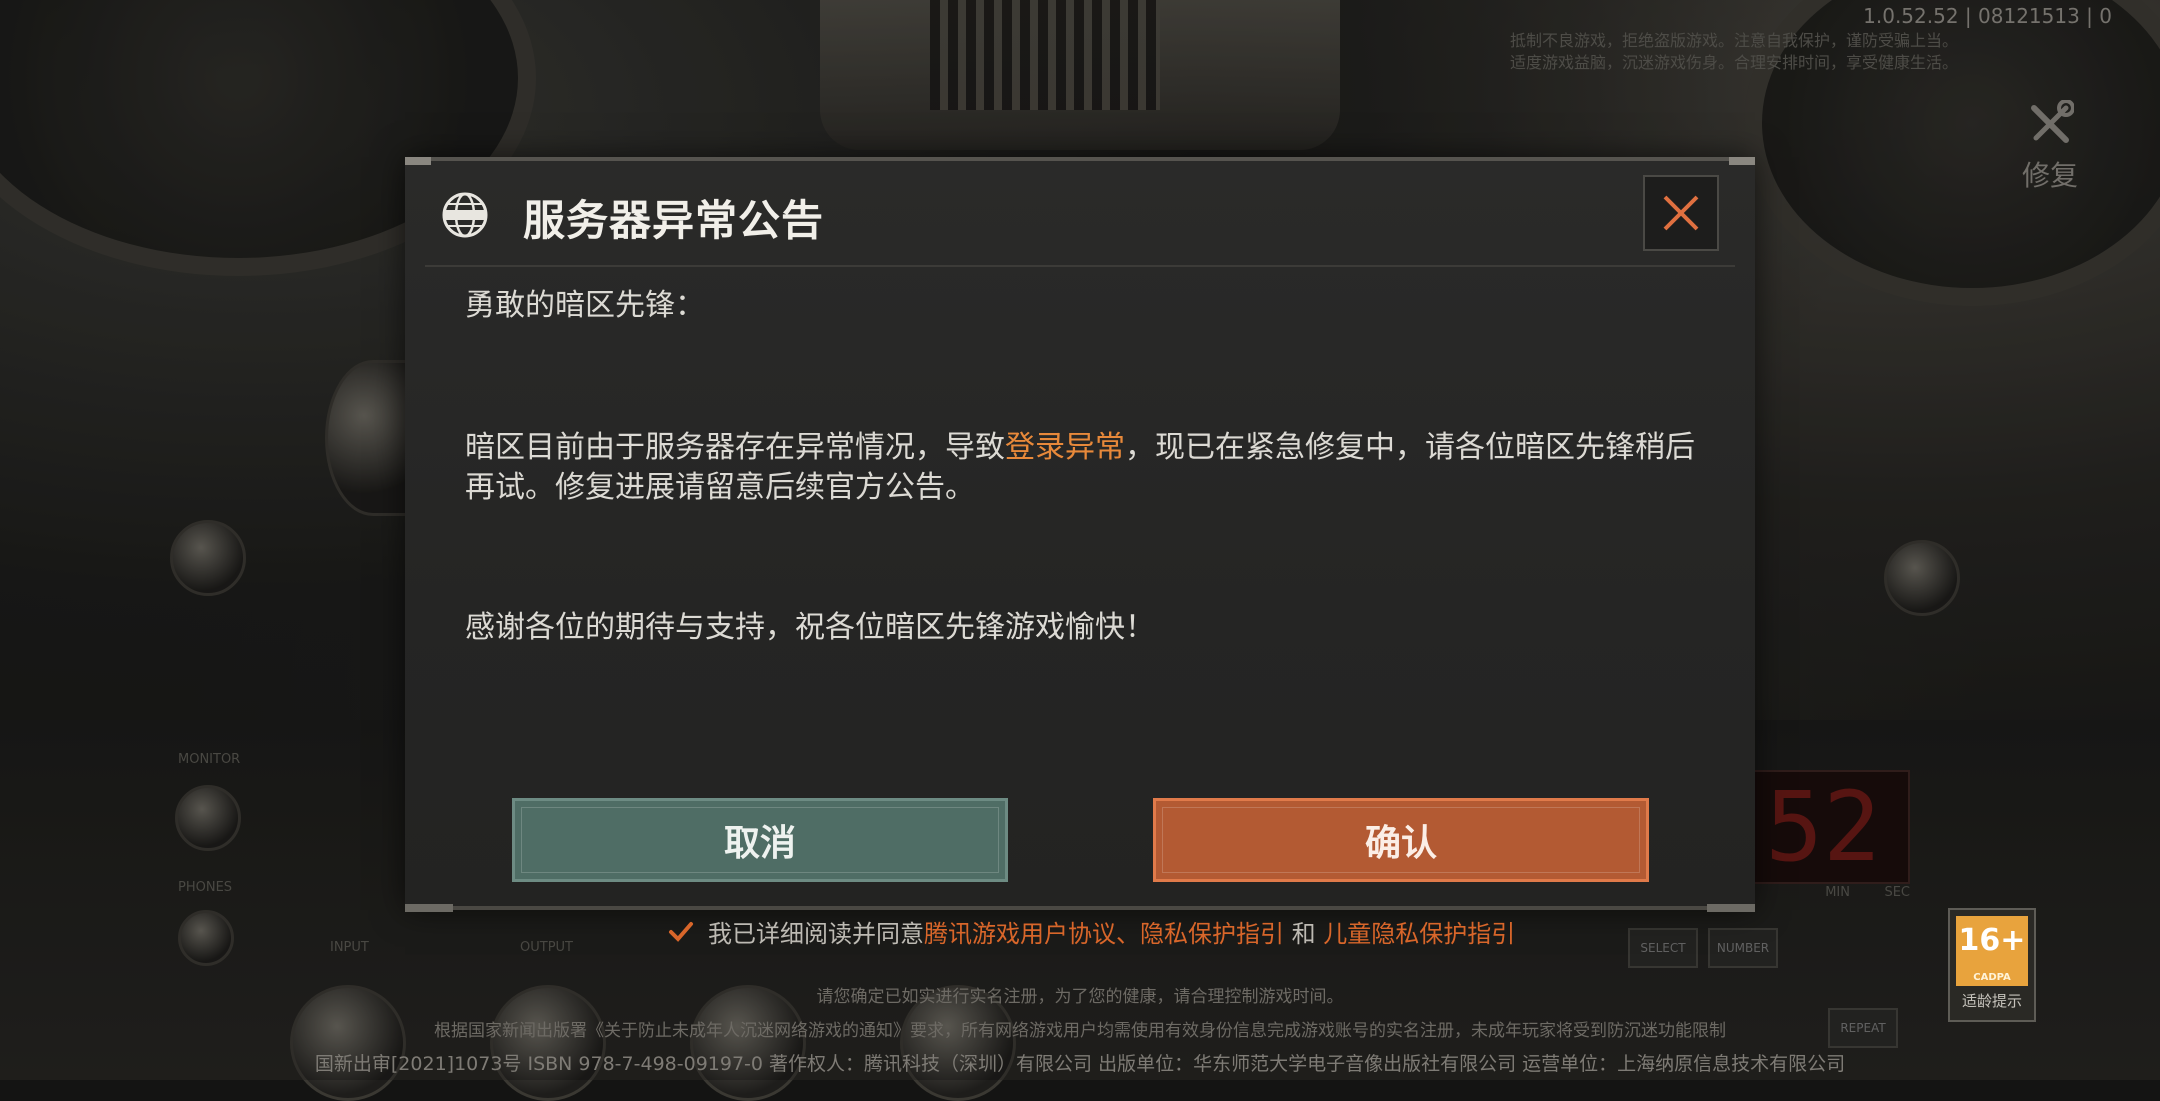 This screenshot has height=1101, width=2160. Describe the element at coordinates (1080, 997) in the screenshot. I see `realname-notice: 请您确定已如实进行实名注册，为了您的健康，请合理控制游戏时间。` at that location.